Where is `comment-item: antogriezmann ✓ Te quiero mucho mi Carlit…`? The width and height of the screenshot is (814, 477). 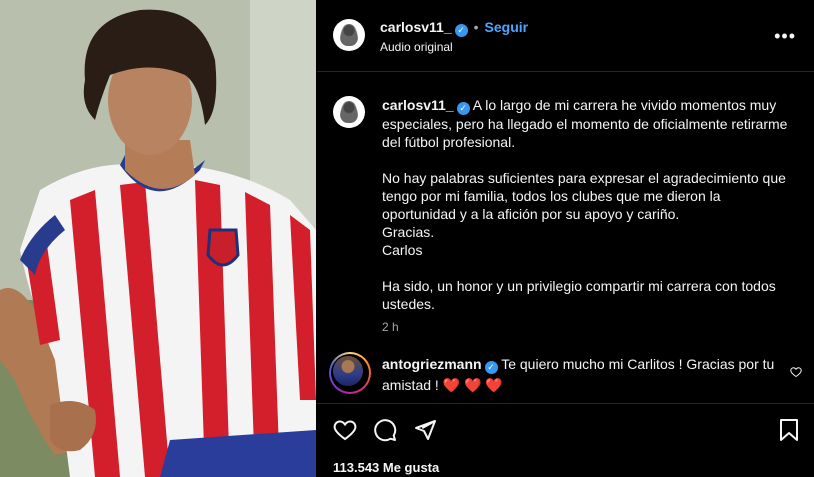
comment-item: antogriezmann ✓ Te quiero mucho mi Carlit… is located at coordinates (582, 375).